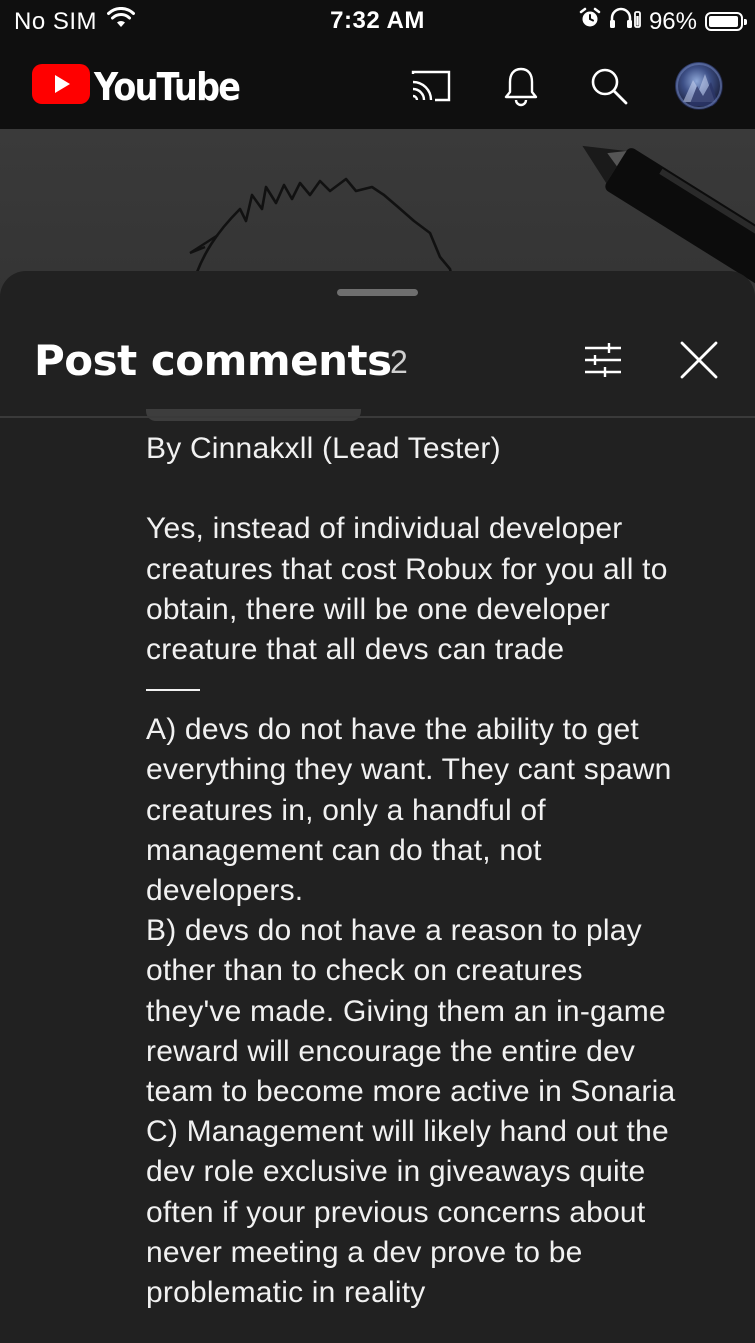 The width and height of the screenshot is (755, 1343). What do you see at coordinates (323, 448) in the screenshot?
I see `comment-byline: By Cinnakxll (Lead Tester)` at bounding box center [323, 448].